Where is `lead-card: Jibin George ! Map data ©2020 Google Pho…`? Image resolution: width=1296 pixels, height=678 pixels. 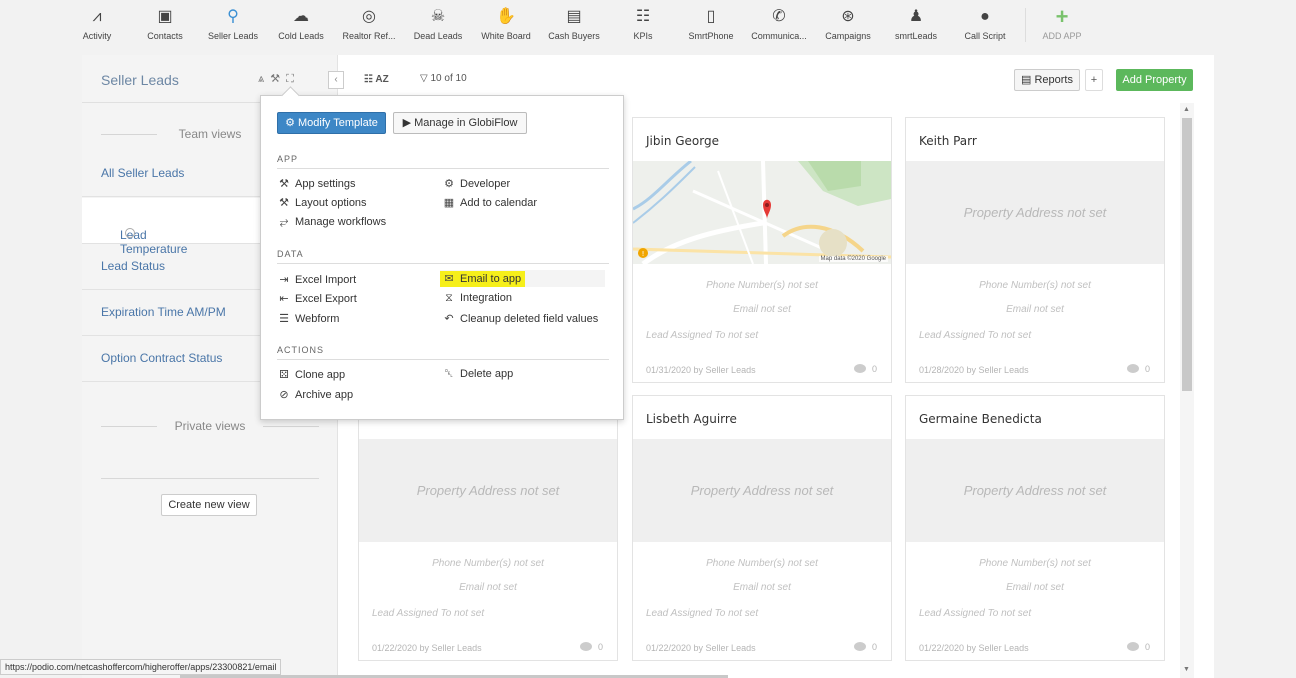 lead-card: Jibin George ! Map data ©2020 Google Pho… is located at coordinates (762, 250).